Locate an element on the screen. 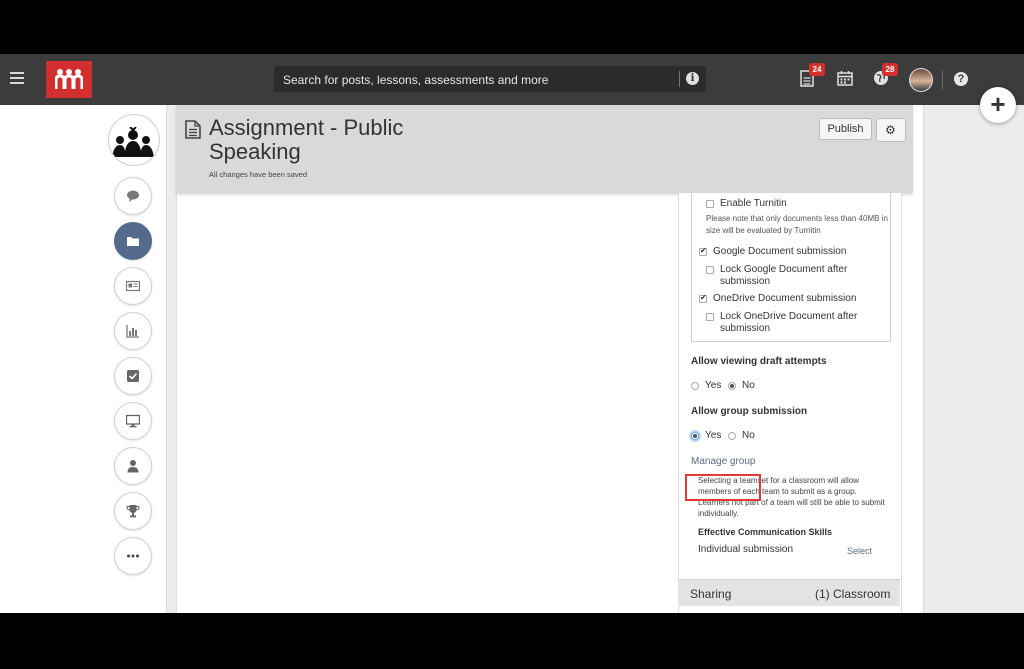 The width and height of the screenshot is (1024, 669). nav-achievements is located at coordinates (133, 511).